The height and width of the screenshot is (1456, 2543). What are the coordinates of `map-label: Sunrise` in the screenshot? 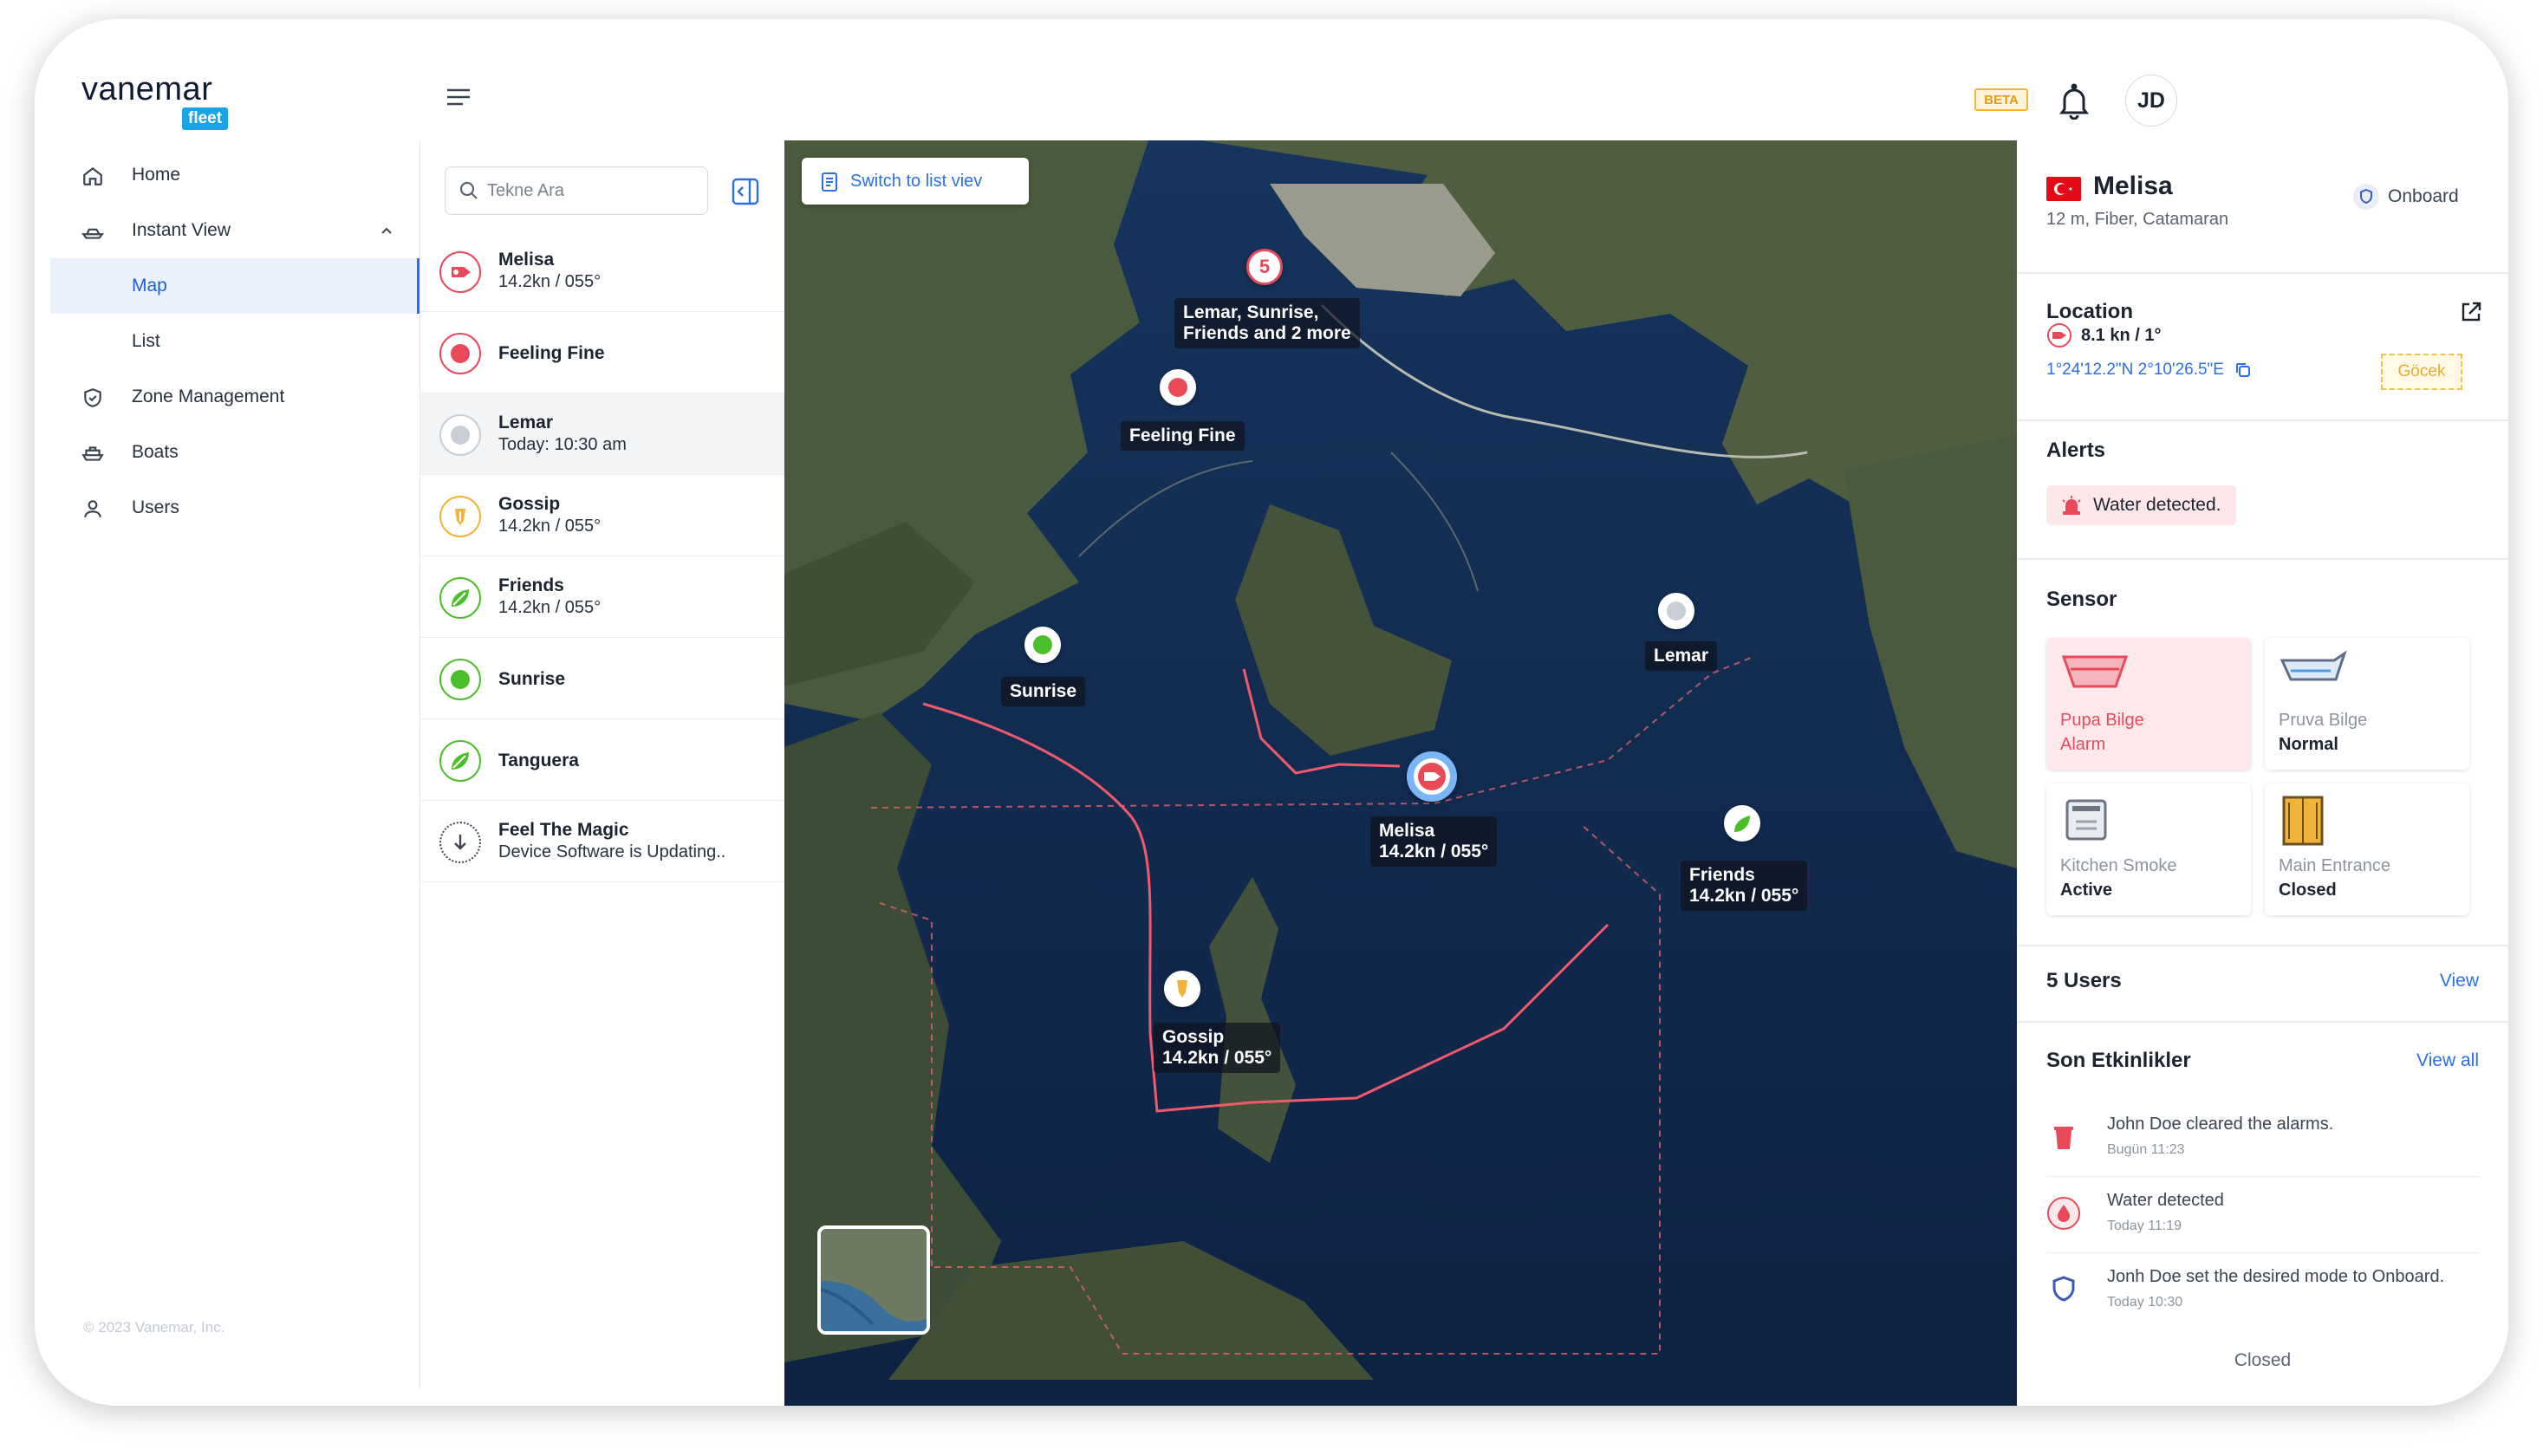 It's located at (1043, 691).